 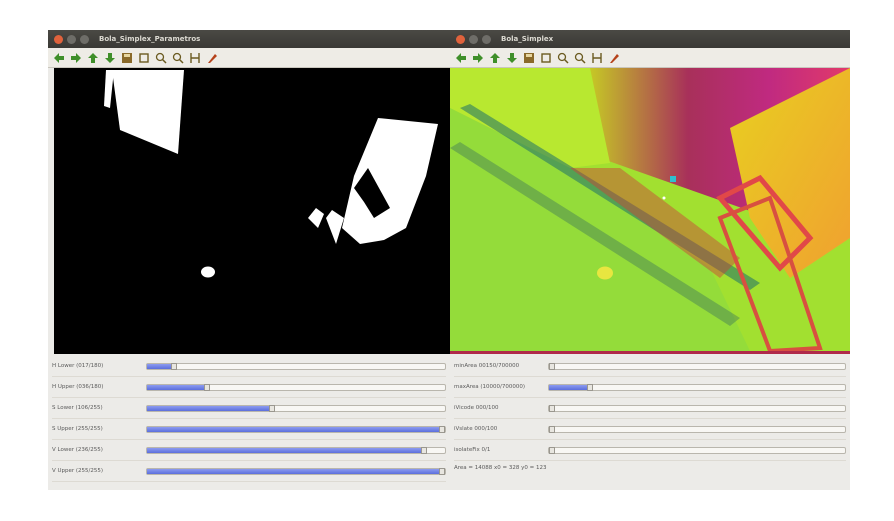 I want to click on title-bar: Bola_Simplex_Parametros, so click(x=249, y=39).